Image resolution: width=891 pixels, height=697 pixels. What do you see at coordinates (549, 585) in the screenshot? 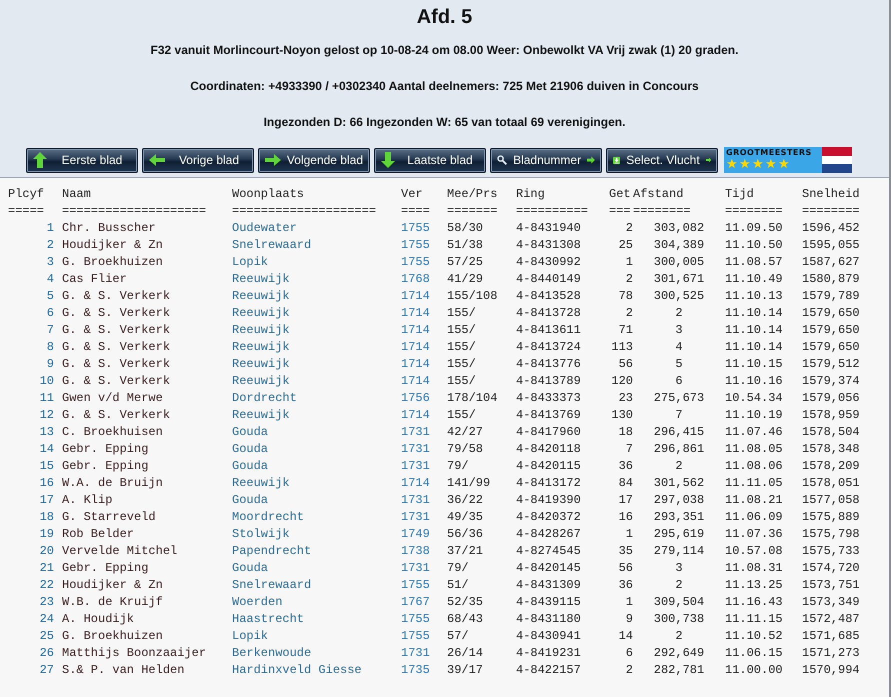
I see `table-cell-text: 4-8431309` at bounding box center [549, 585].